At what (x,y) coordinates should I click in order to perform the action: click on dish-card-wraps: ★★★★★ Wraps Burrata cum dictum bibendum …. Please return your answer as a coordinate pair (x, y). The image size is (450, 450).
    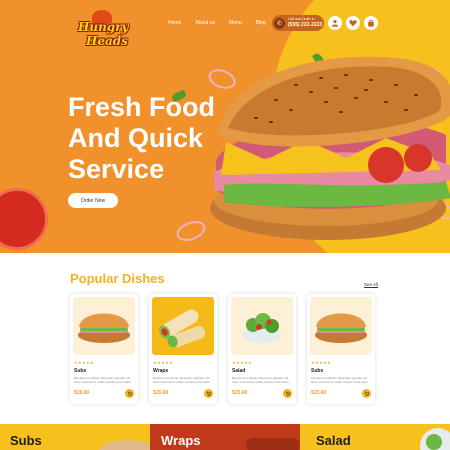
    Looking at the image, I should click on (183, 349).